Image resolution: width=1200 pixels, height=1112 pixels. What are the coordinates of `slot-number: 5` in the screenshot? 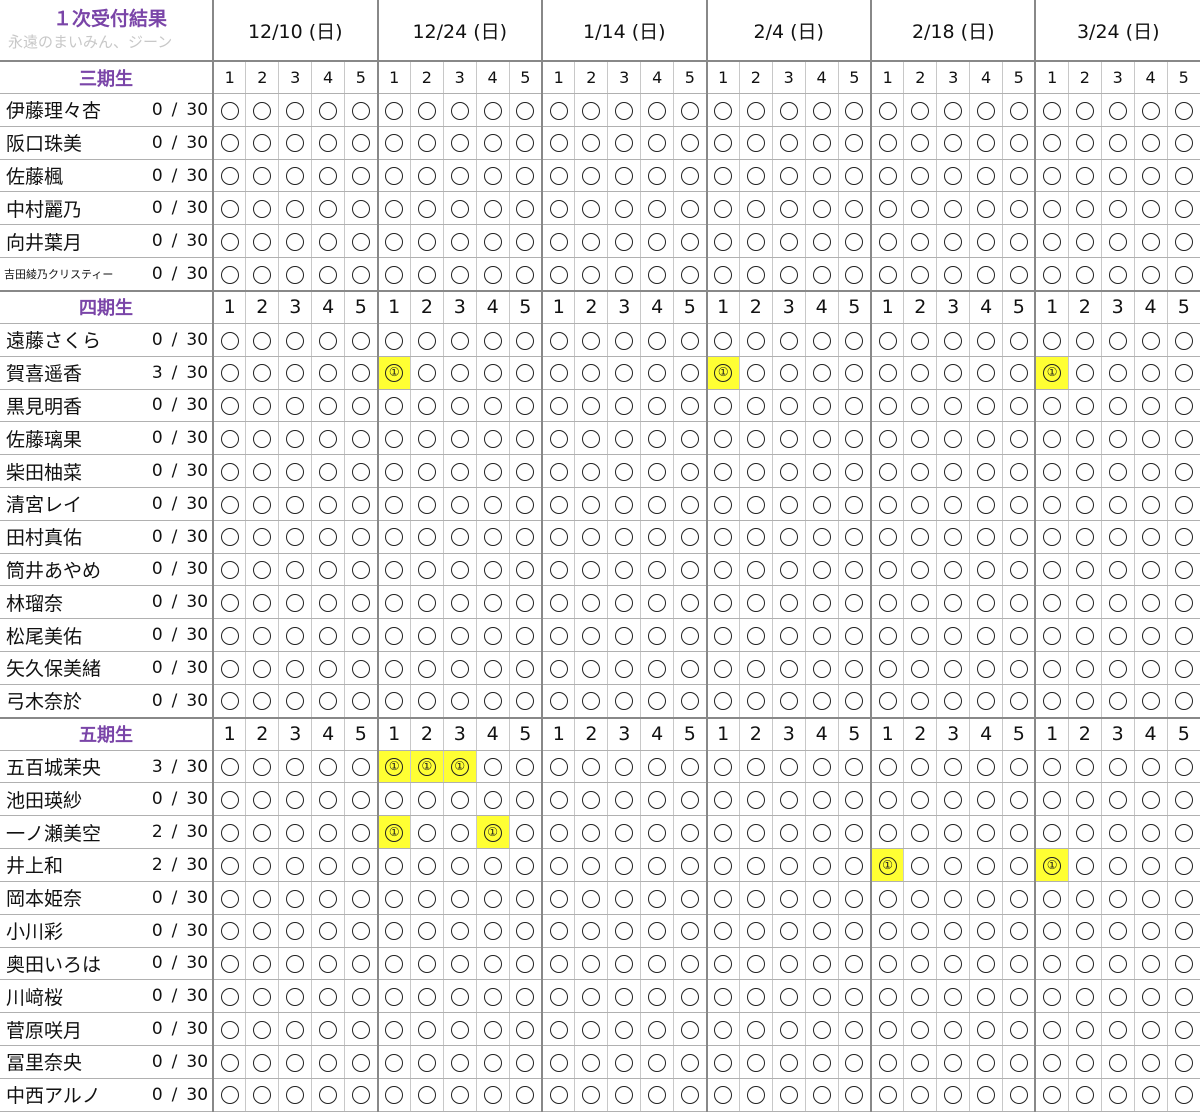 It's located at (1019, 733).